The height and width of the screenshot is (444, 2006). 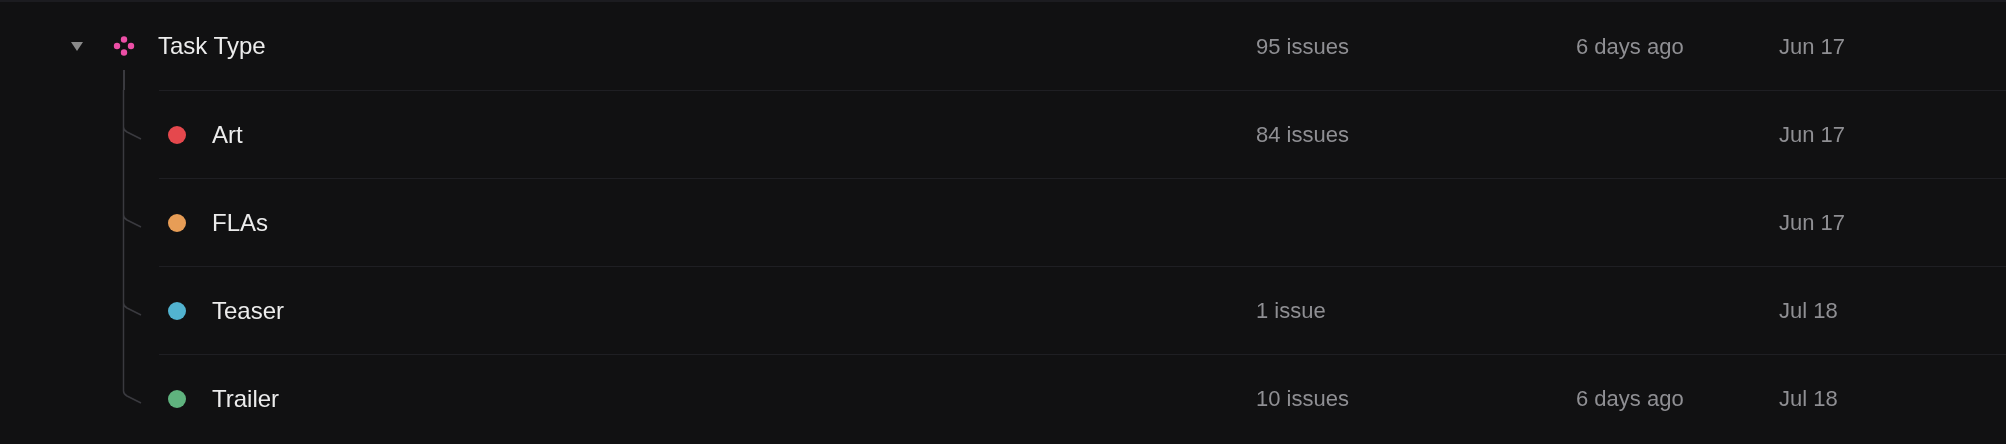 What do you see at coordinates (248, 310) in the screenshot?
I see `label-name: Teaser` at bounding box center [248, 310].